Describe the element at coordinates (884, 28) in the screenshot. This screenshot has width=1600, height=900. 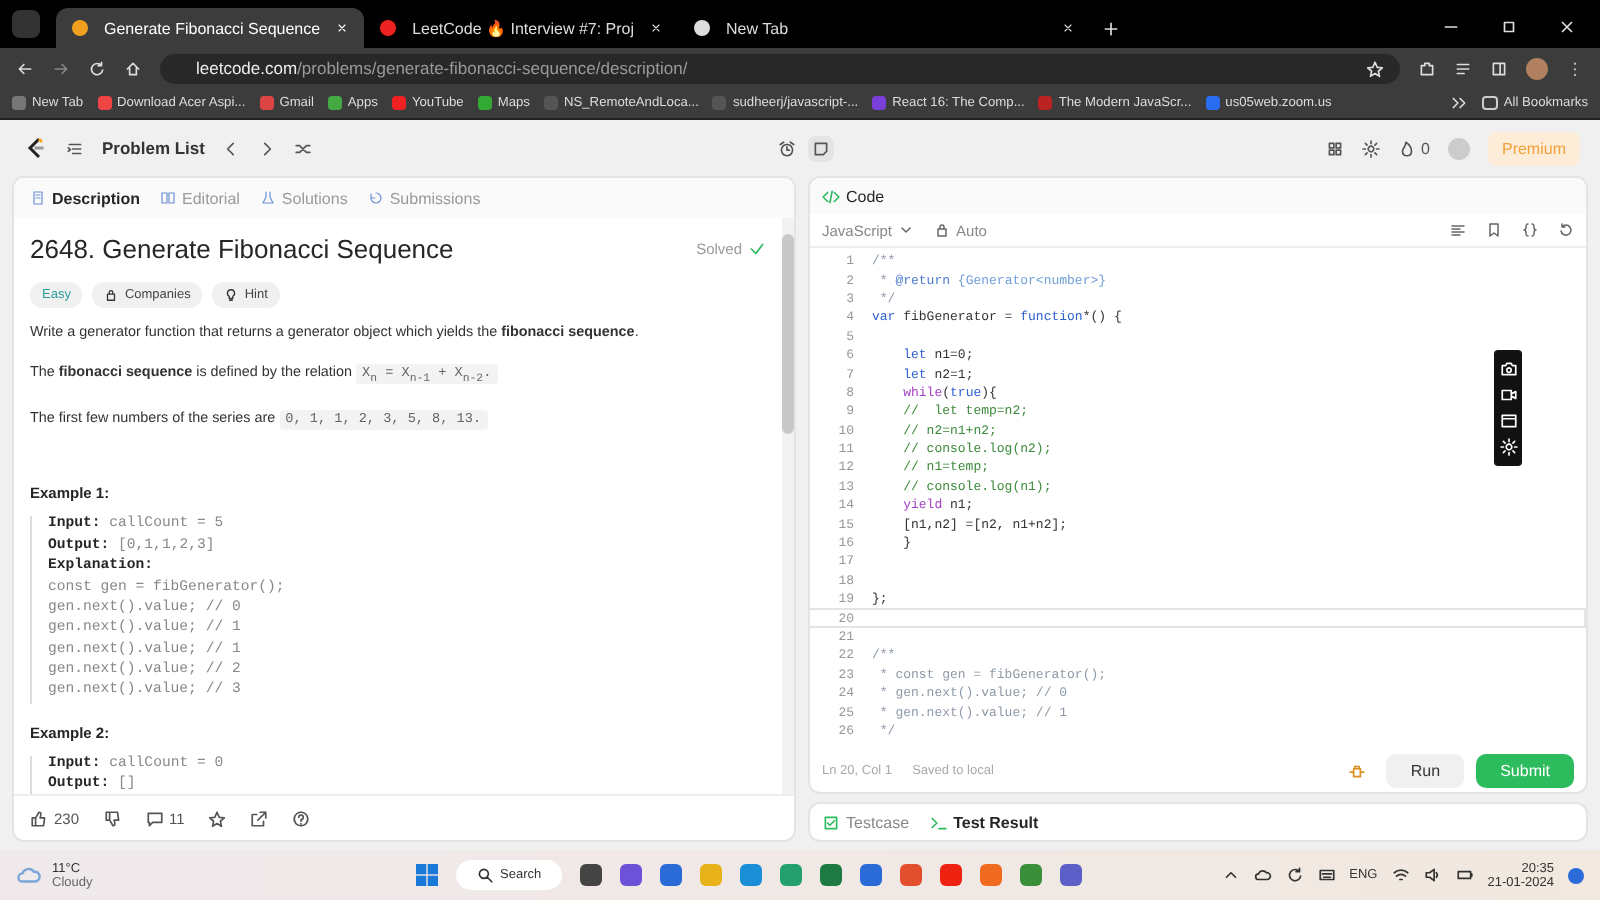
I see `browser-tab: New Tab` at that location.